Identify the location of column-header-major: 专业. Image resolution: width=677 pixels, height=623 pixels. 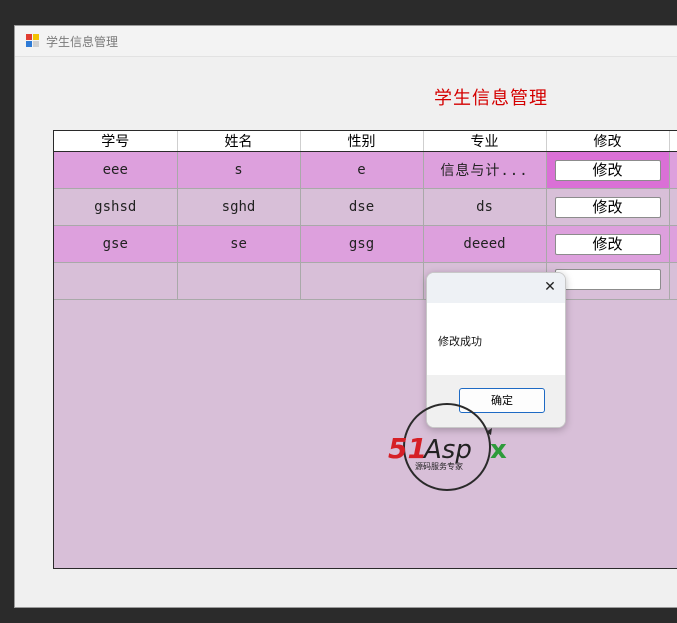
(485, 141).